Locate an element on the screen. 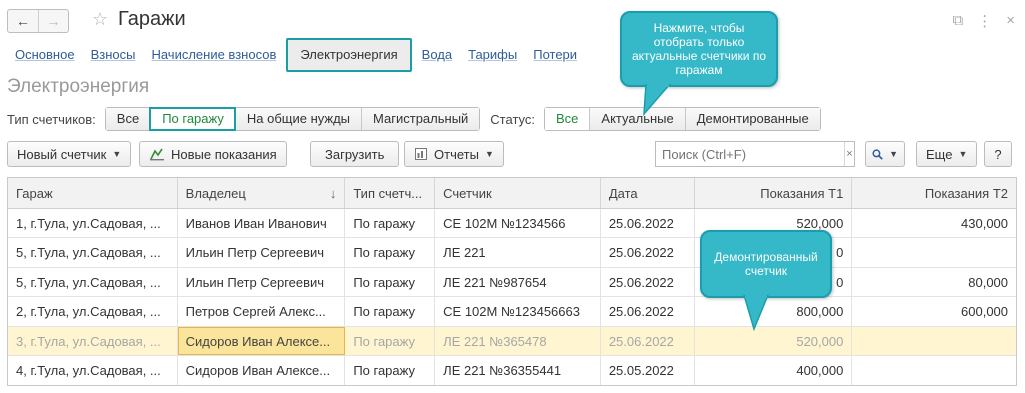 The height and width of the screenshot is (393, 1025). readings-t2-cell: 80,000 is located at coordinates (988, 282).